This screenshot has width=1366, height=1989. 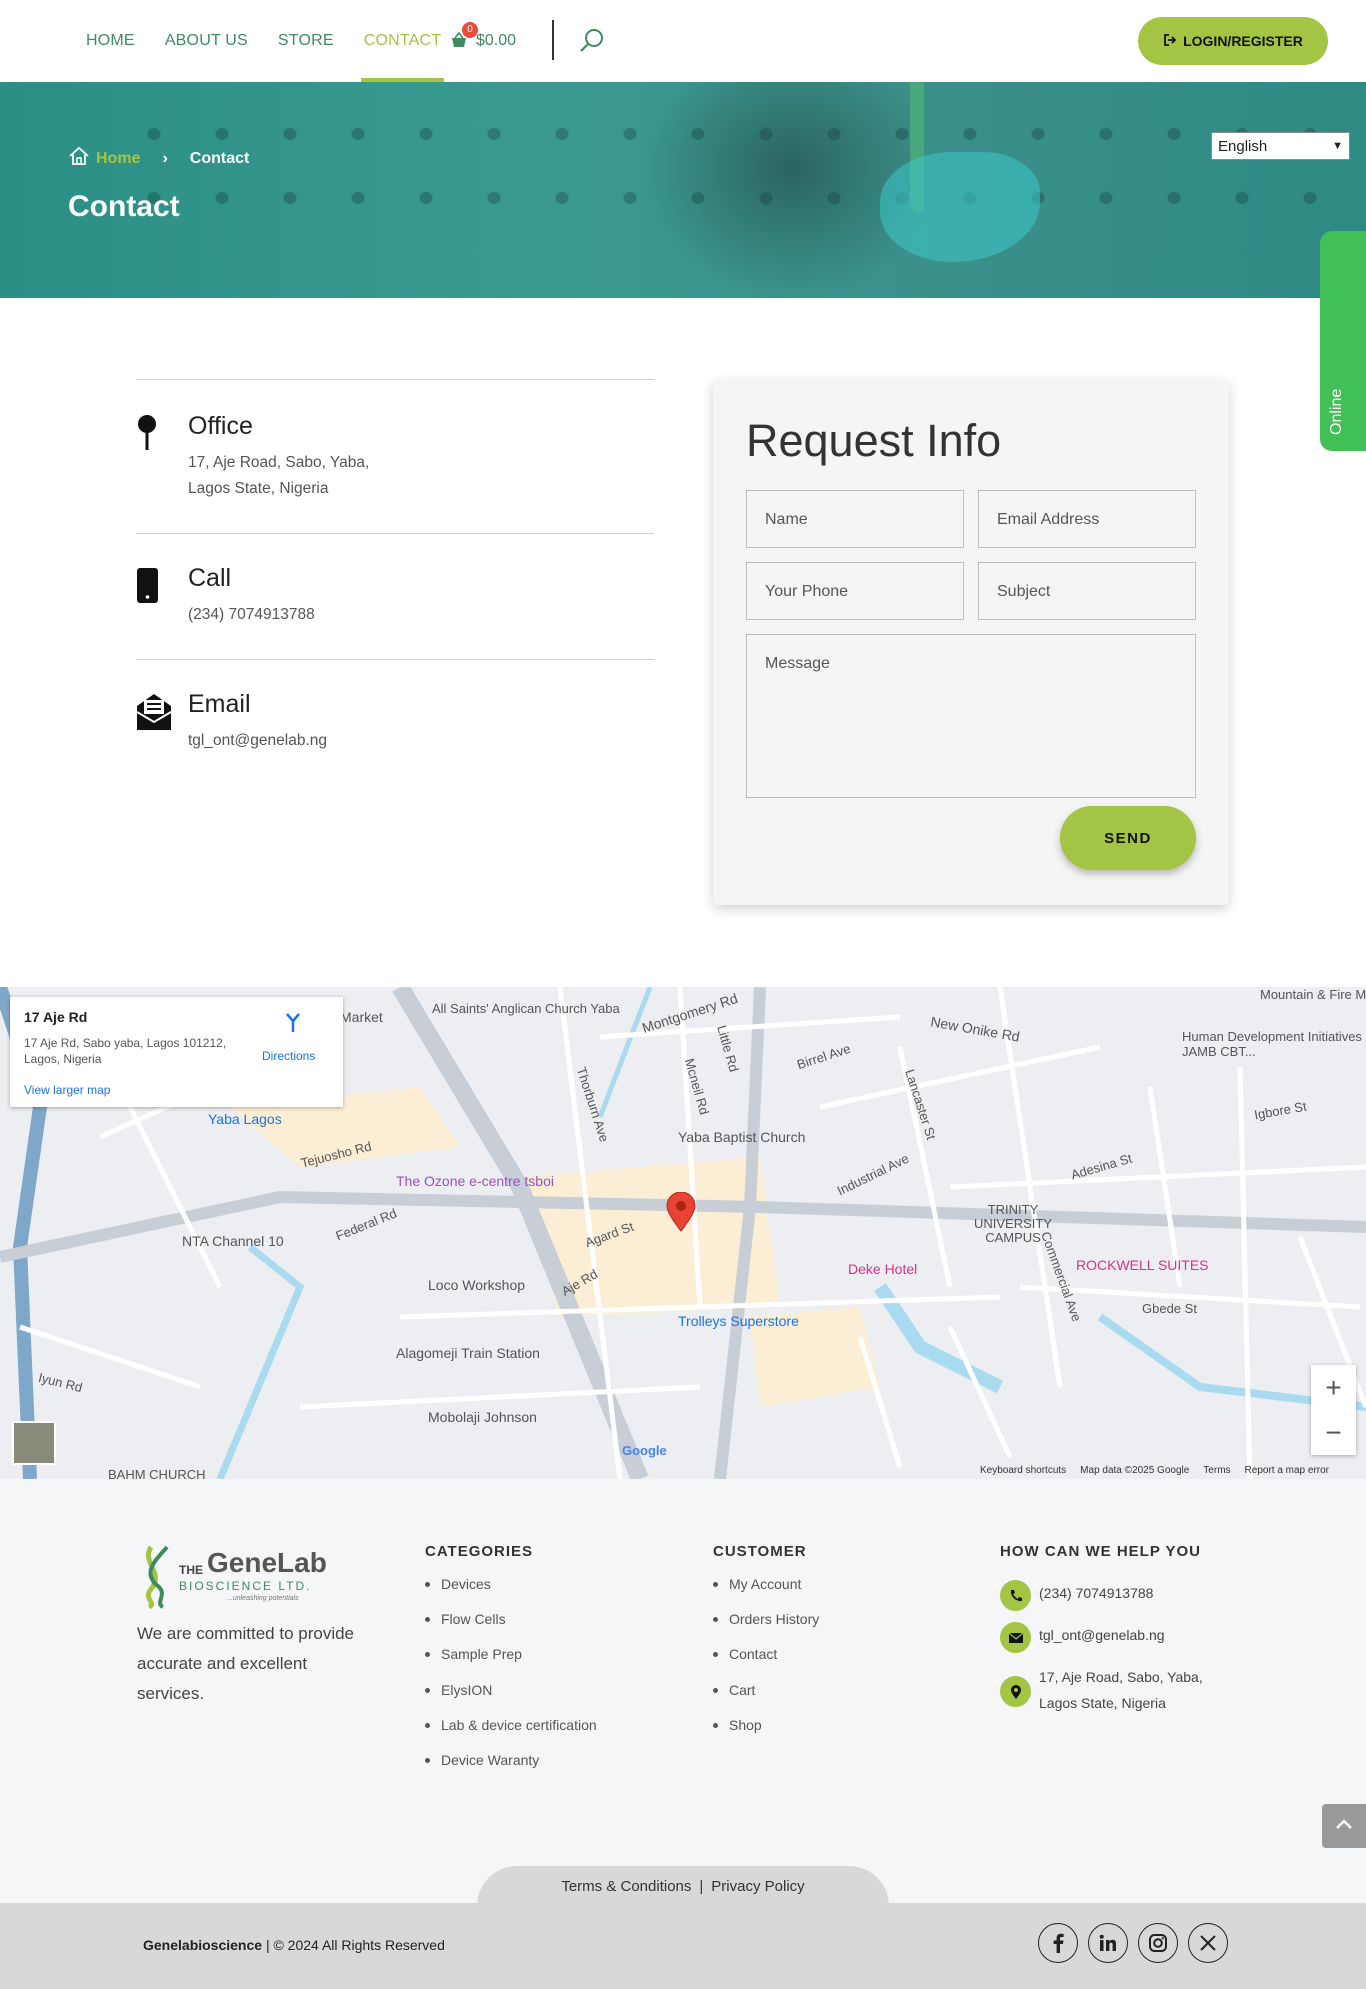 I want to click on message-field: Message, so click(x=971, y=716).